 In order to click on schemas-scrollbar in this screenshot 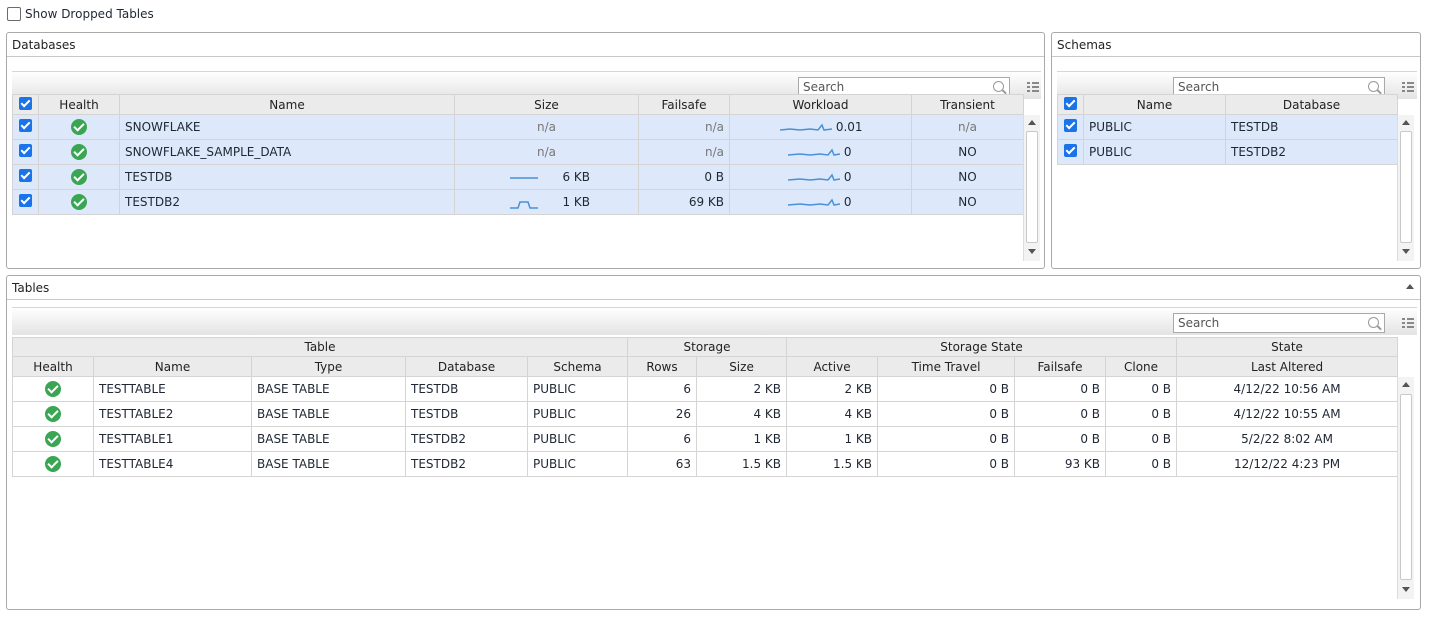, I will do `click(1405, 188)`.